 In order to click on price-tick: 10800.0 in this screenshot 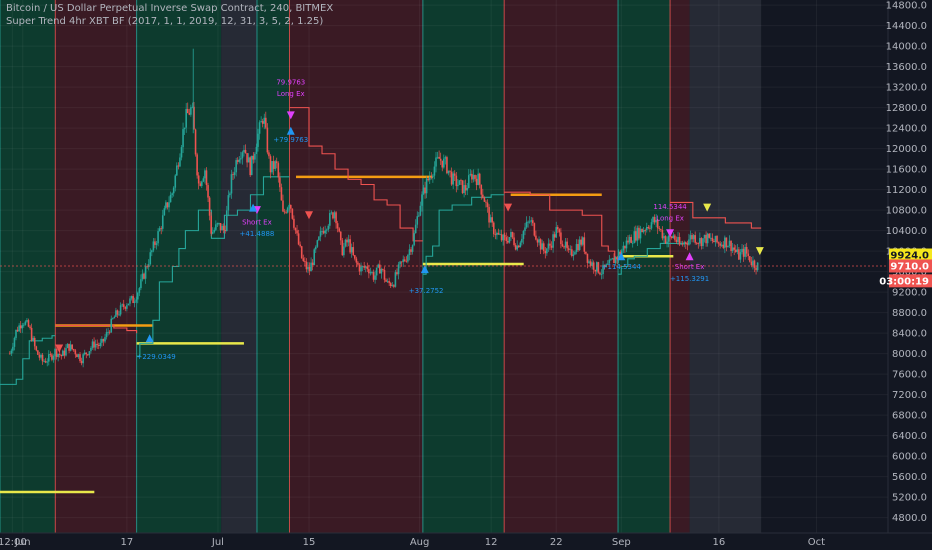, I will do `click(906, 211)`.